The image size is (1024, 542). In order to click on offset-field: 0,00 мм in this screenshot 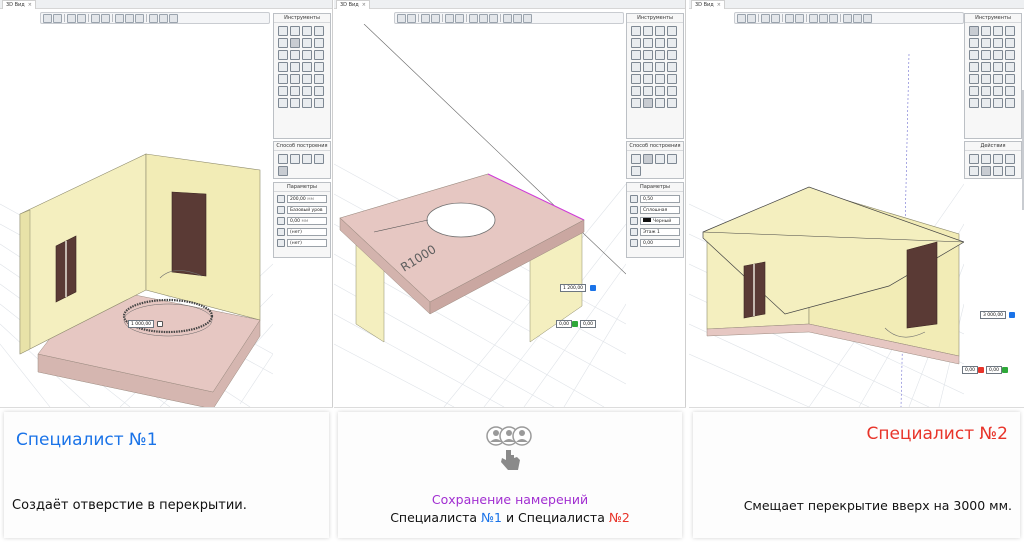, I will do `click(307, 220)`.